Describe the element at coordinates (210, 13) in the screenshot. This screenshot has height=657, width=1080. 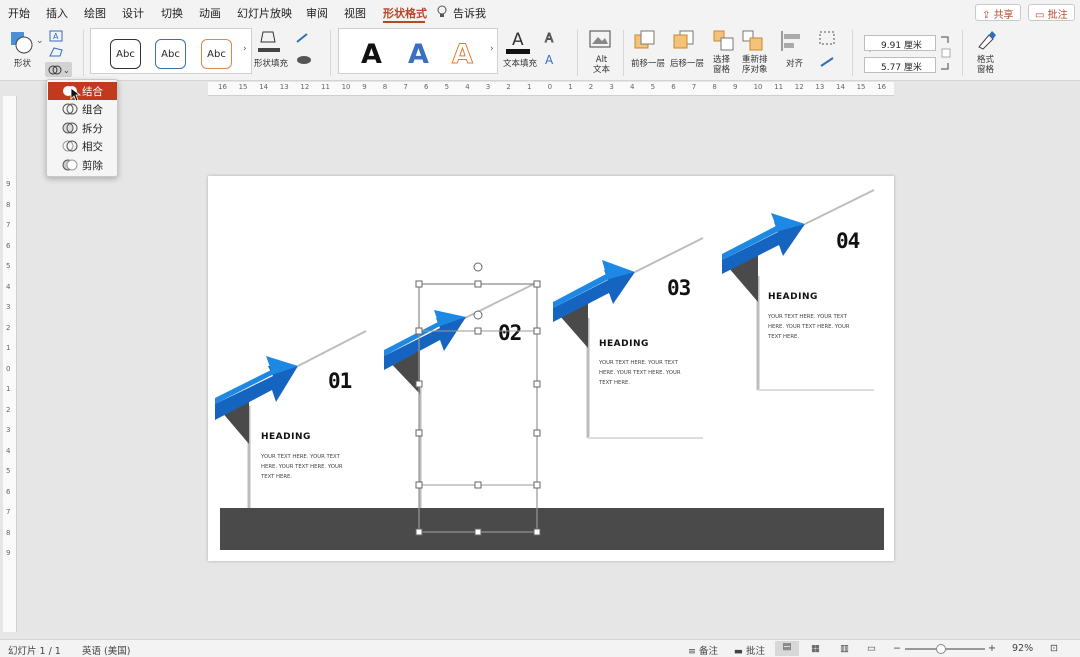
I see `tab-animations: 动画` at that location.